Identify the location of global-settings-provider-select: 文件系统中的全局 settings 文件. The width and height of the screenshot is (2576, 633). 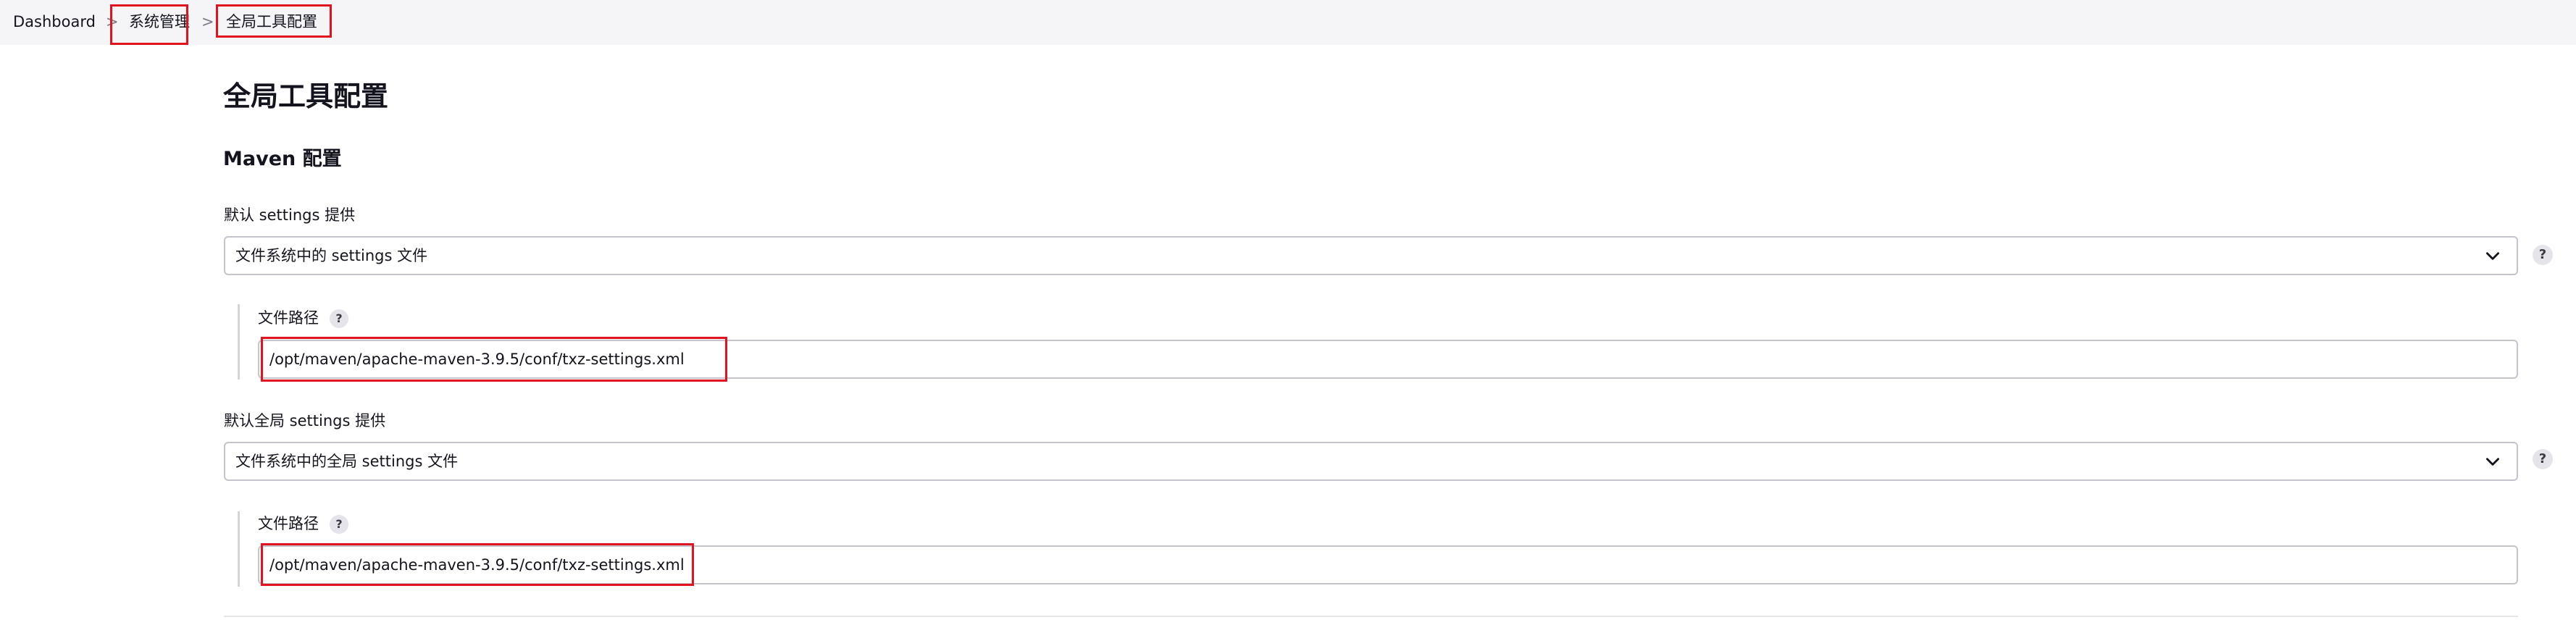
(1371, 461).